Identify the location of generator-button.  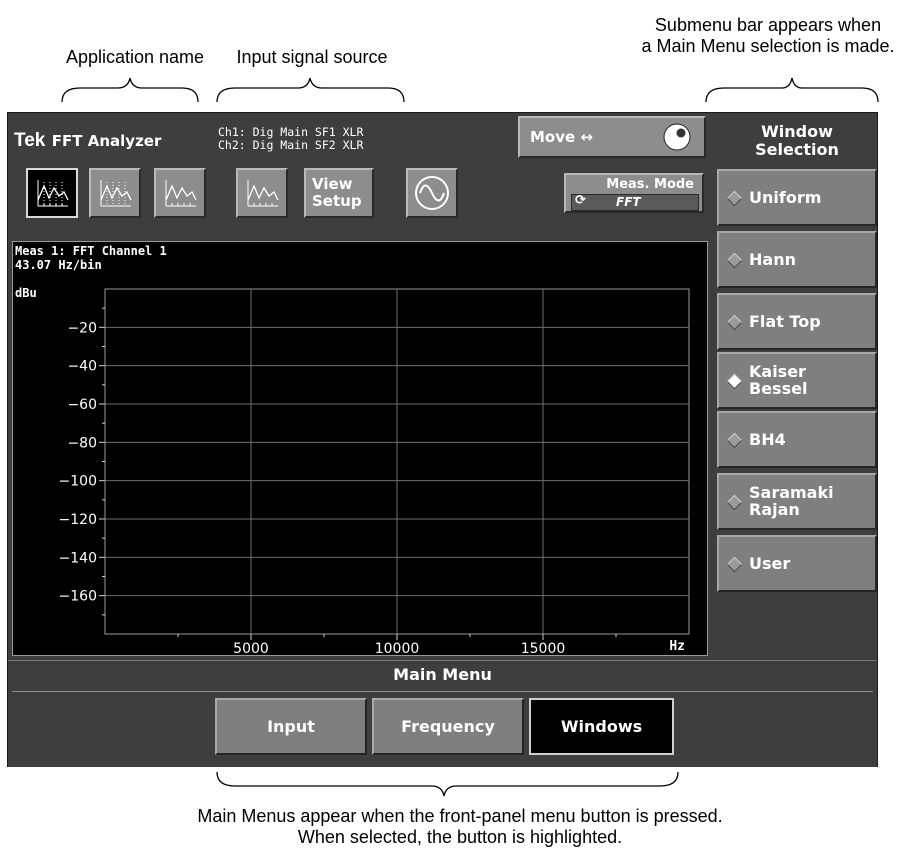
(432, 193).